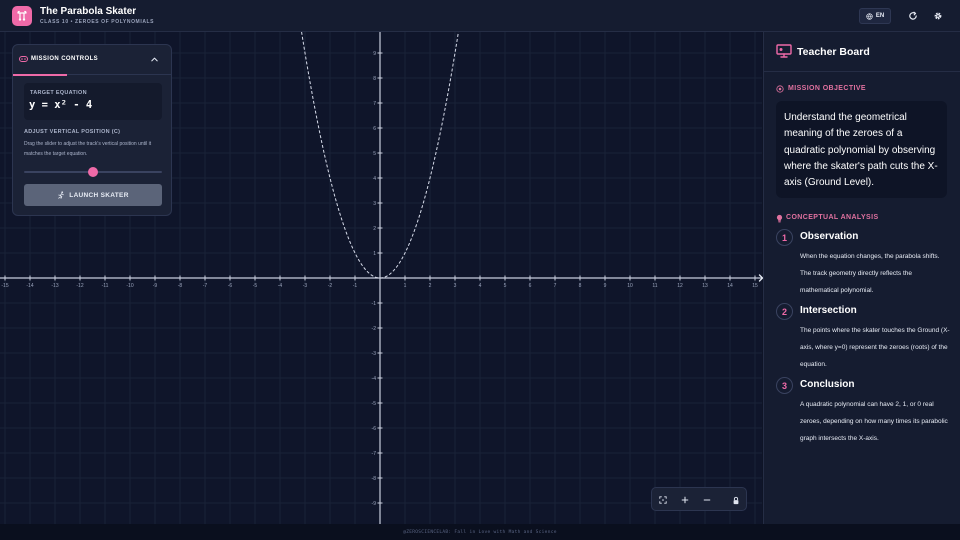 This screenshot has height=540, width=960. What do you see at coordinates (374, 454) in the screenshot?
I see `y-tick-label: -7` at bounding box center [374, 454].